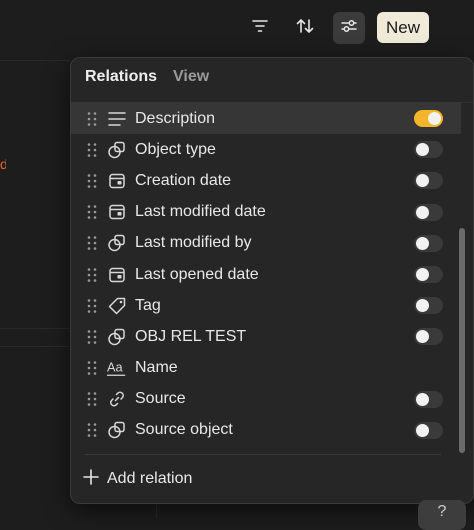  Describe the element at coordinates (35, 328) in the screenshot. I see `background-divider-middle` at that location.